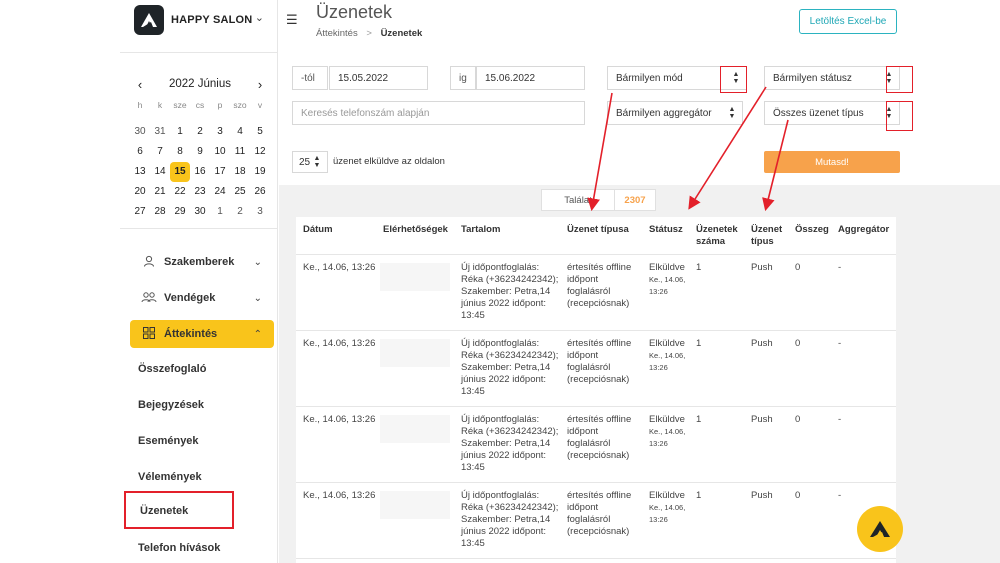  What do you see at coordinates (378, 78) in the screenshot?
I see `date-from-input: 15.05.2022` at bounding box center [378, 78].